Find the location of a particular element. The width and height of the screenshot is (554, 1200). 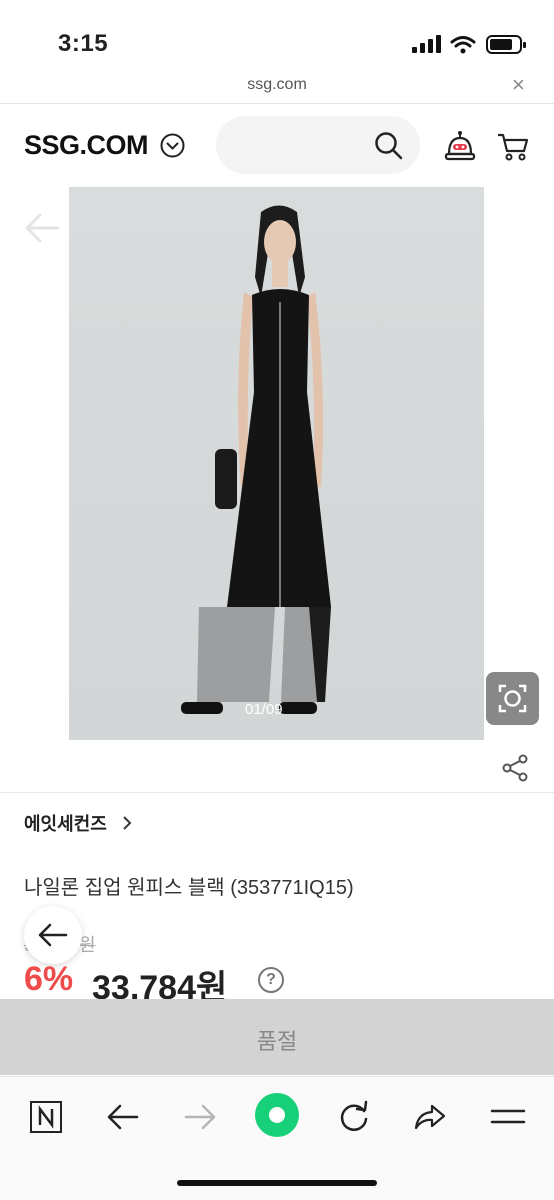

model-photo is located at coordinates (256, 459).